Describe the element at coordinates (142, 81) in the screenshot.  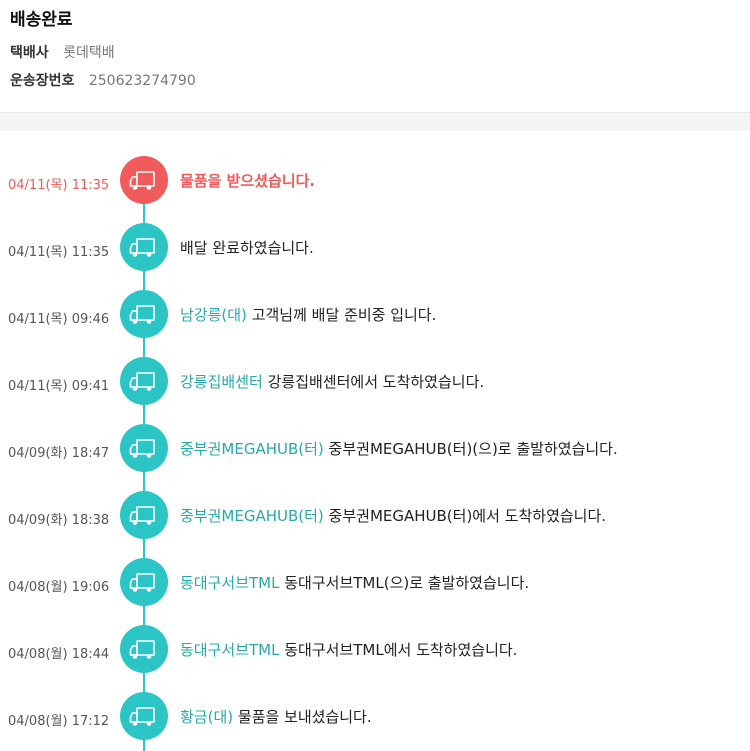
I see `tracking-number: 250623274790` at that location.